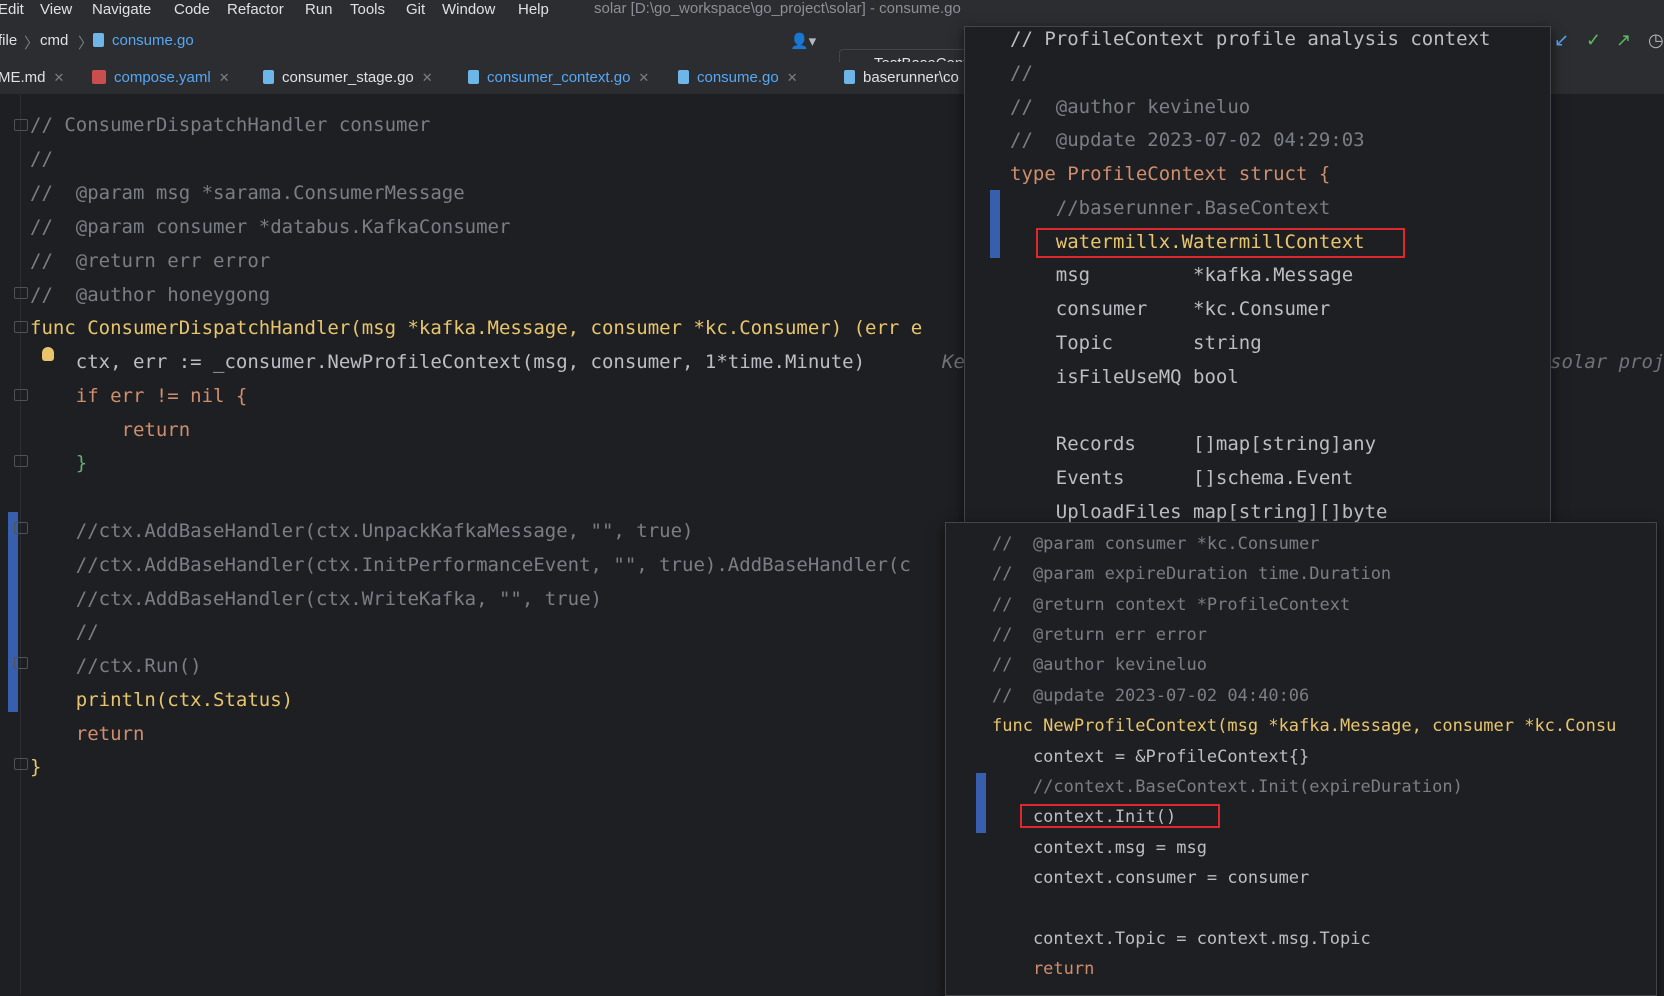 The image size is (1664, 996). What do you see at coordinates (121, 9) in the screenshot?
I see `menu-navigate: Navigate` at bounding box center [121, 9].